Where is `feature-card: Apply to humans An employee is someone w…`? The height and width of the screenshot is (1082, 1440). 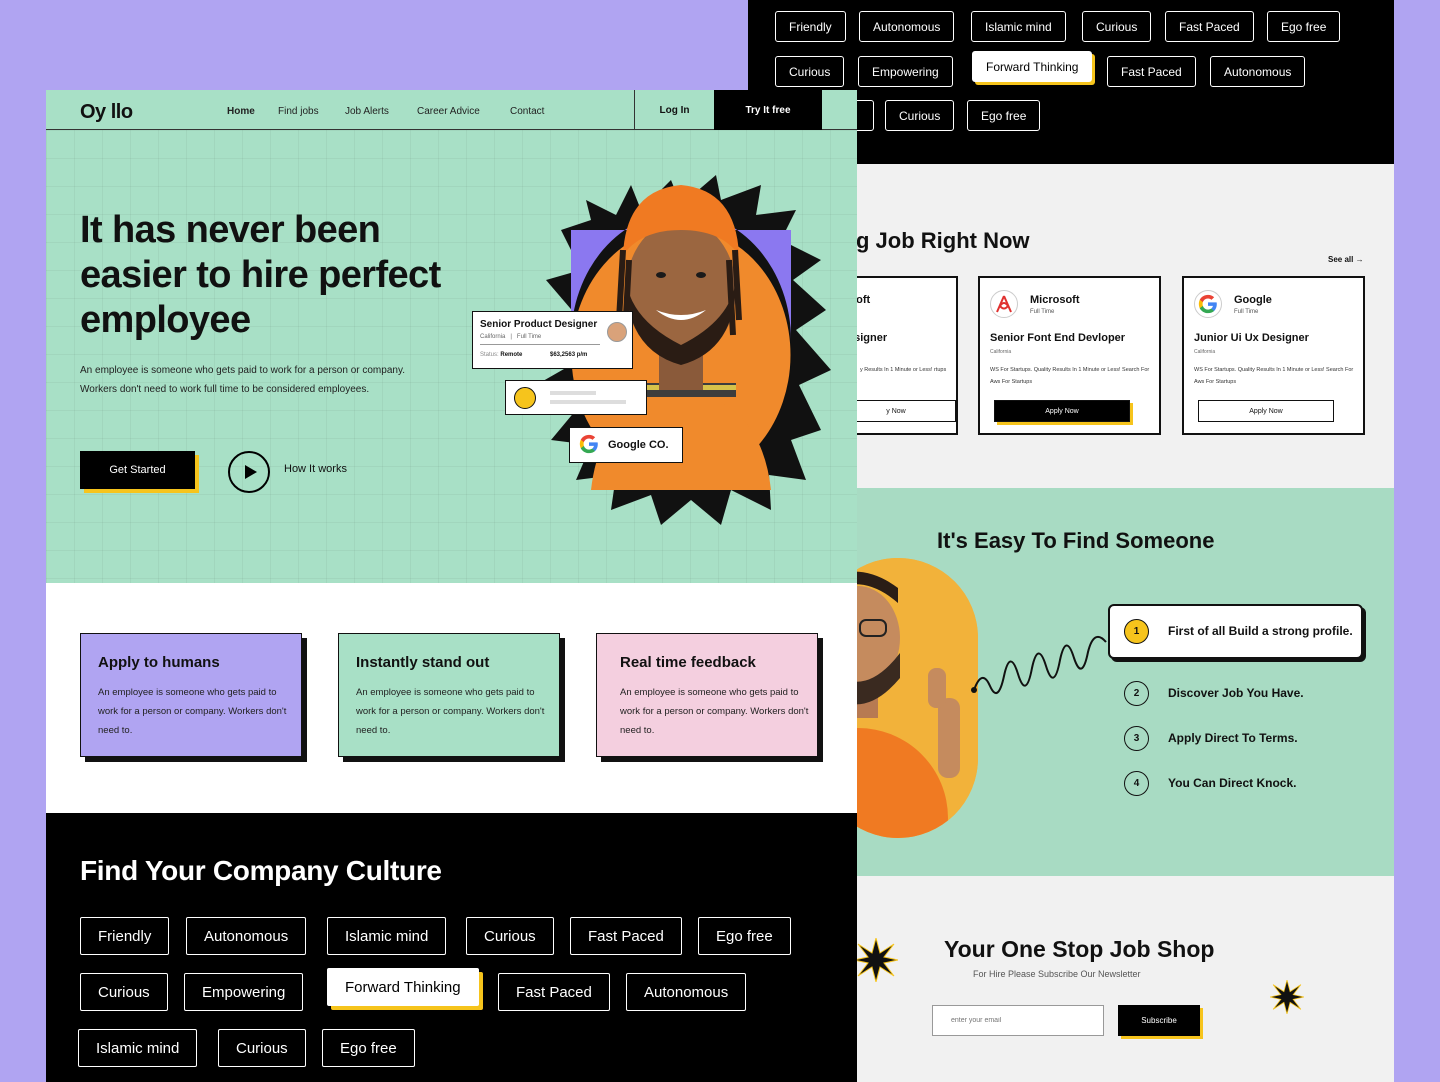
feature-card: Apply to humans An employee is someone w… is located at coordinates (191, 695).